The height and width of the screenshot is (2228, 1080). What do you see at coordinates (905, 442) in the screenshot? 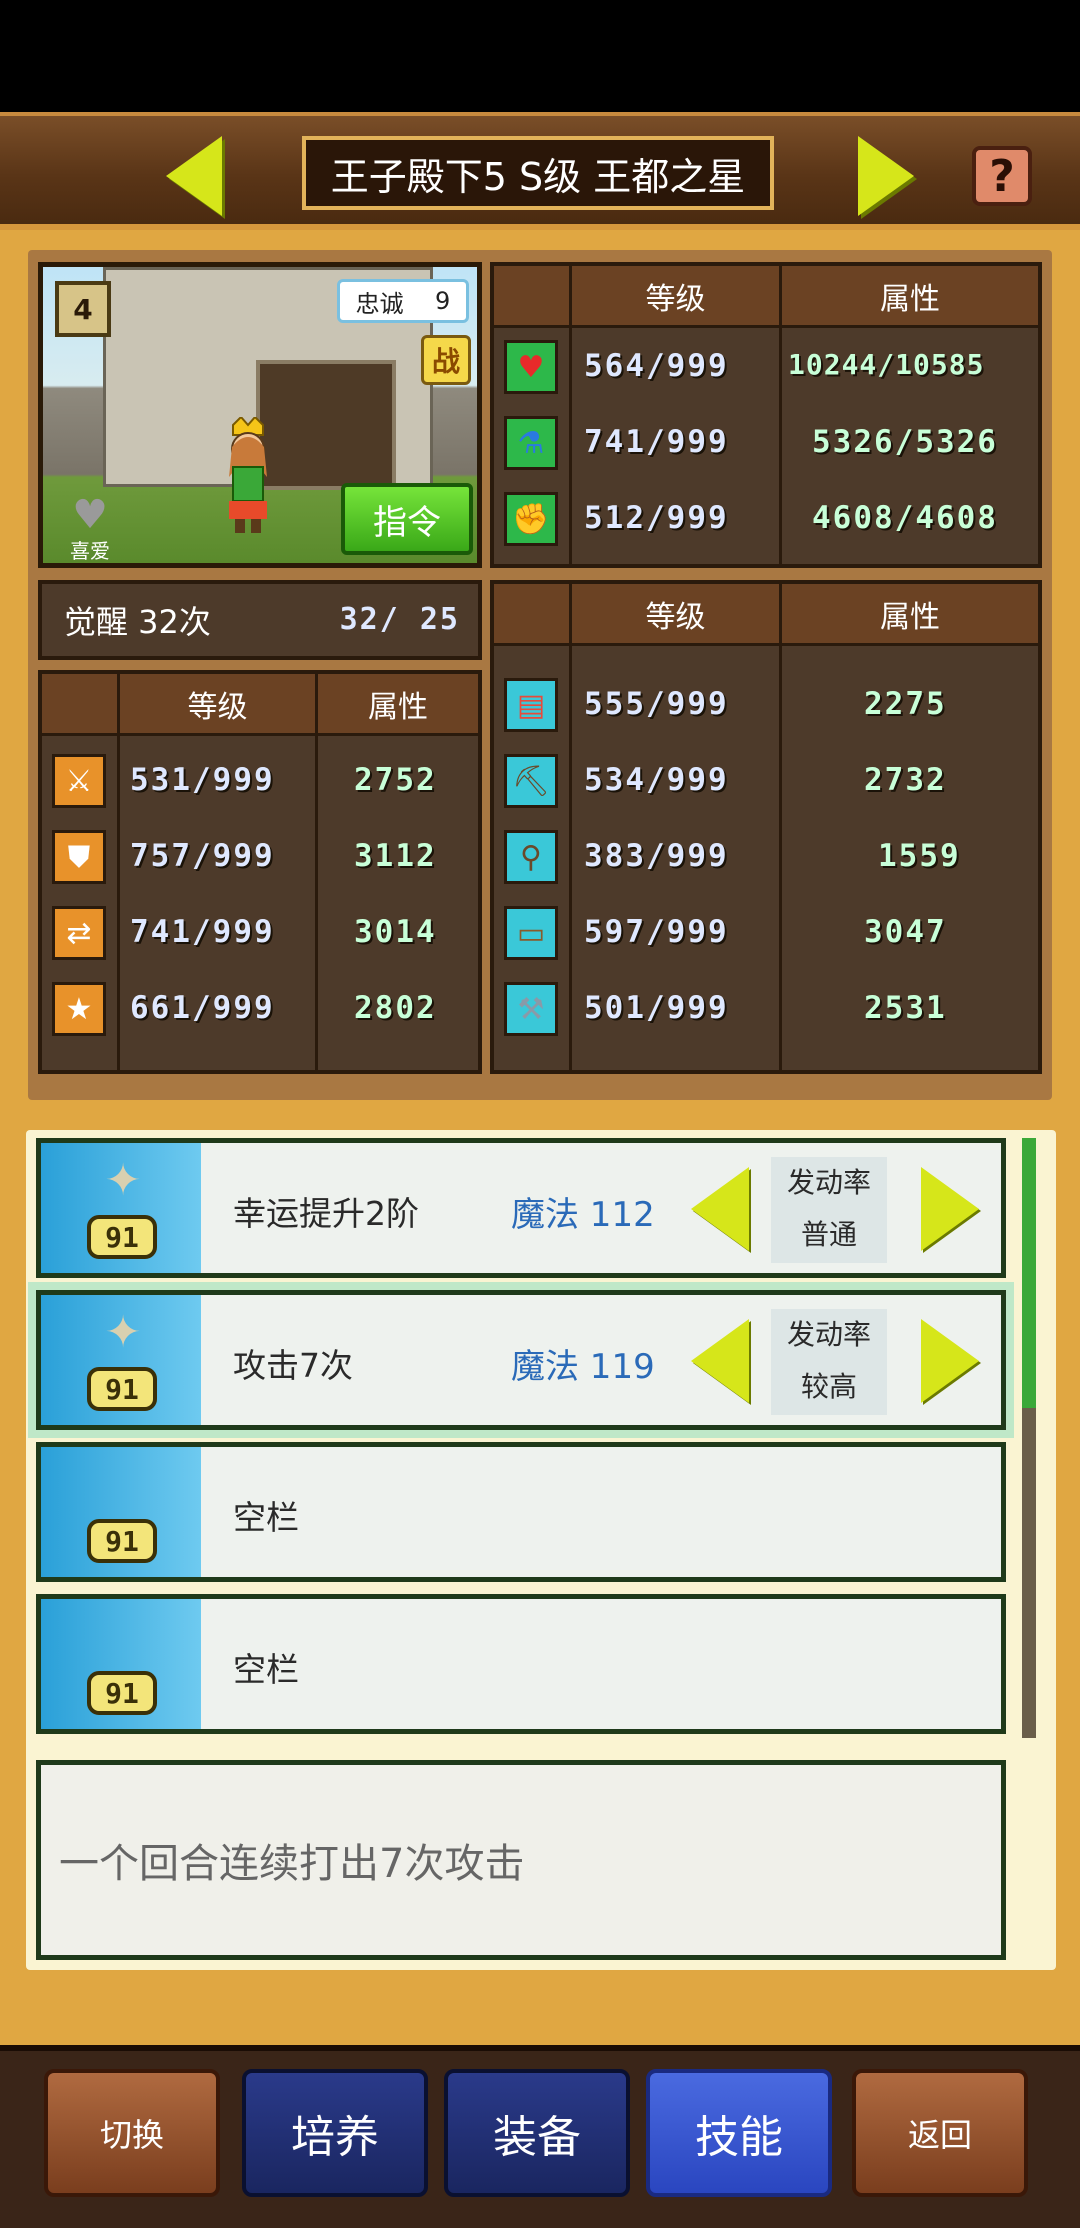
I see `mp-attr: 5326/5326` at bounding box center [905, 442].